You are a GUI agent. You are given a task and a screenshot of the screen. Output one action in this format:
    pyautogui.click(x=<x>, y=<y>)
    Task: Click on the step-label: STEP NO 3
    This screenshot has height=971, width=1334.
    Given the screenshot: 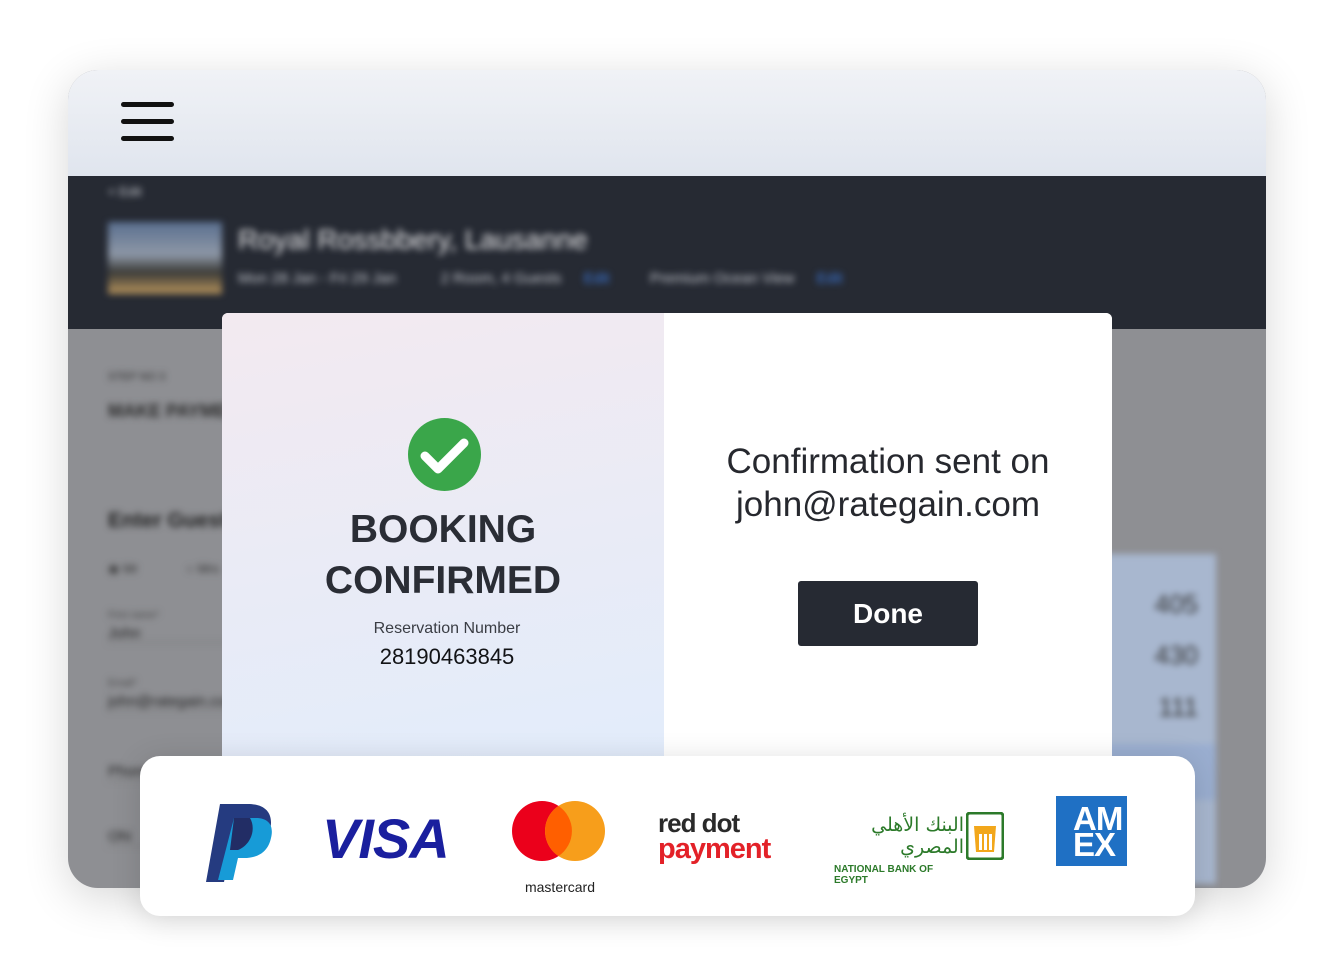 What is the action you would take?
    pyautogui.click(x=137, y=377)
    